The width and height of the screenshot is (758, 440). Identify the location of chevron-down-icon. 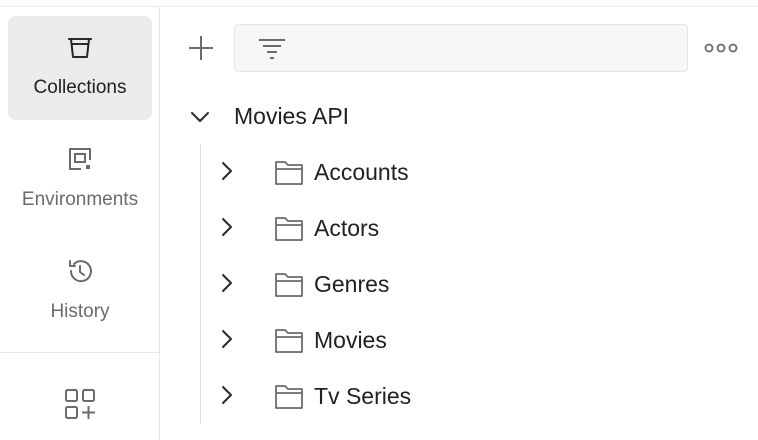
(200, 117).